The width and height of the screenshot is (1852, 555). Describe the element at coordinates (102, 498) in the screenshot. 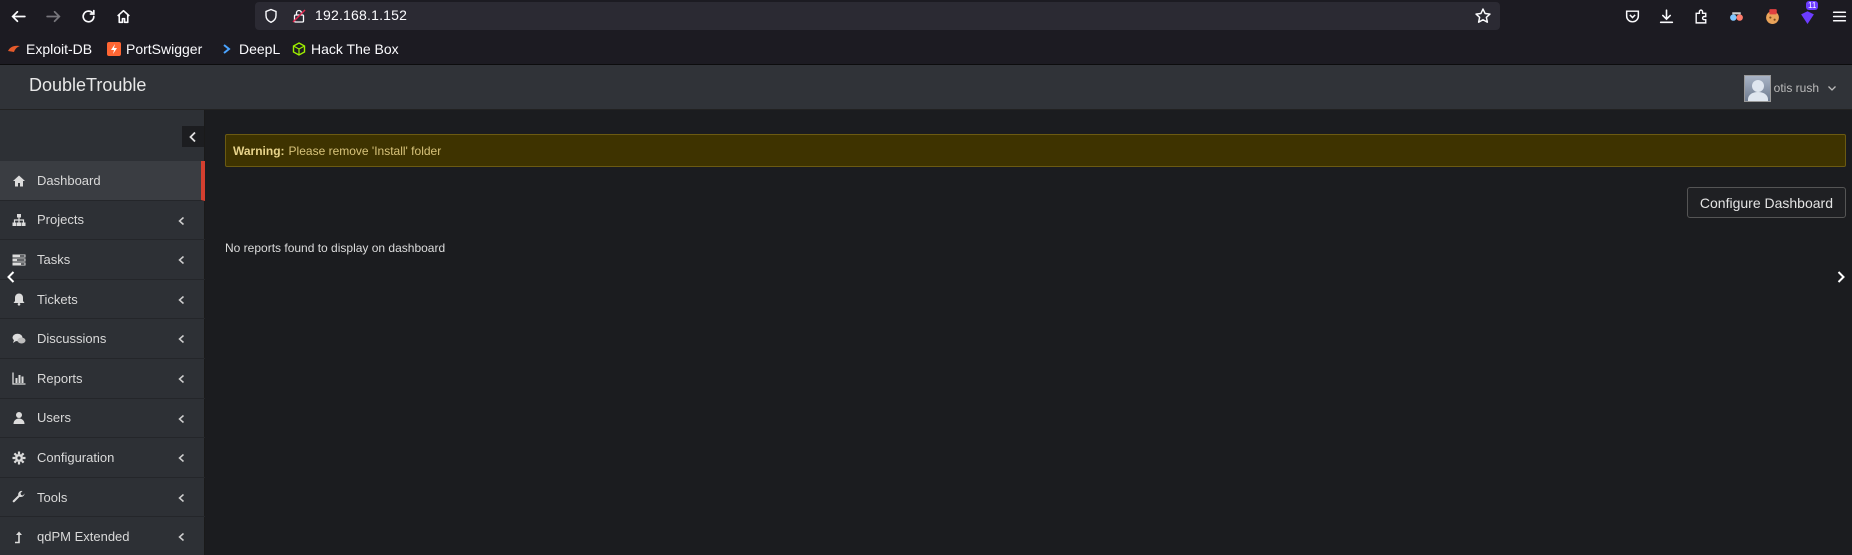

I see `sidebar-item-tools: Tools` at that location.